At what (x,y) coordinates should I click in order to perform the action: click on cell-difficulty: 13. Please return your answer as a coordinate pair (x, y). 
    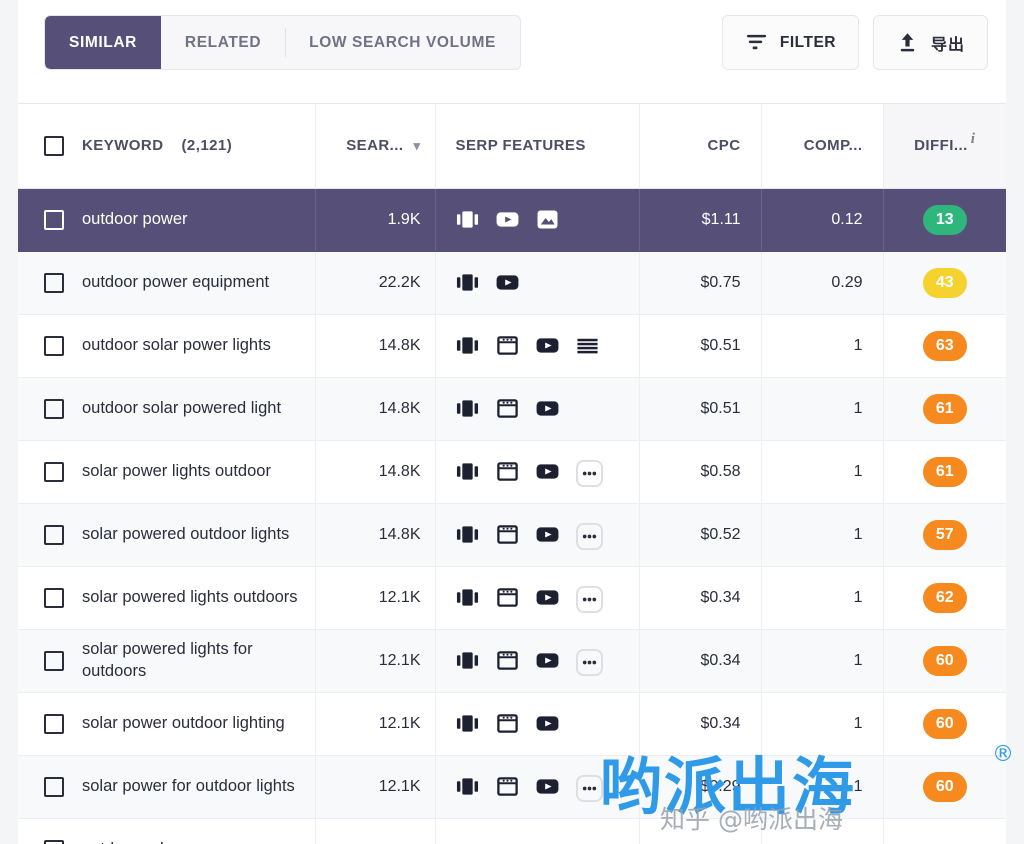
    Looking at the image, I should click on (944, 220).